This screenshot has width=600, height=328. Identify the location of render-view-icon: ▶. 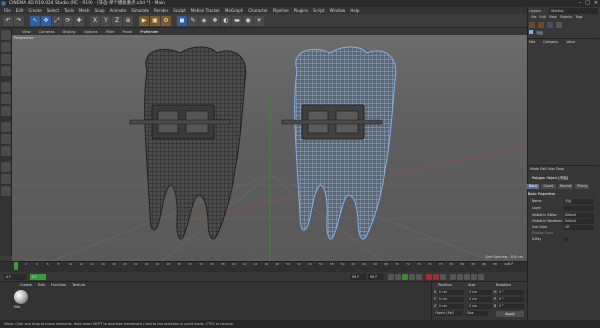
(144, 21).